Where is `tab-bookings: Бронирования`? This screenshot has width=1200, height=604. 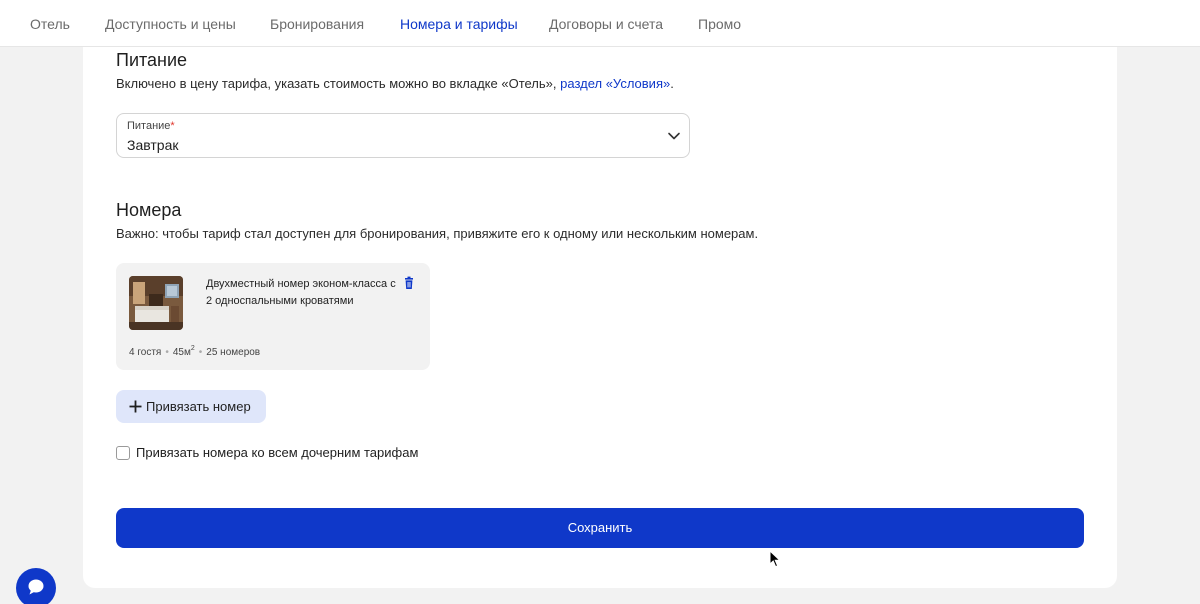 tab-bookings: Бронирования is located at coordinates (317, 24).